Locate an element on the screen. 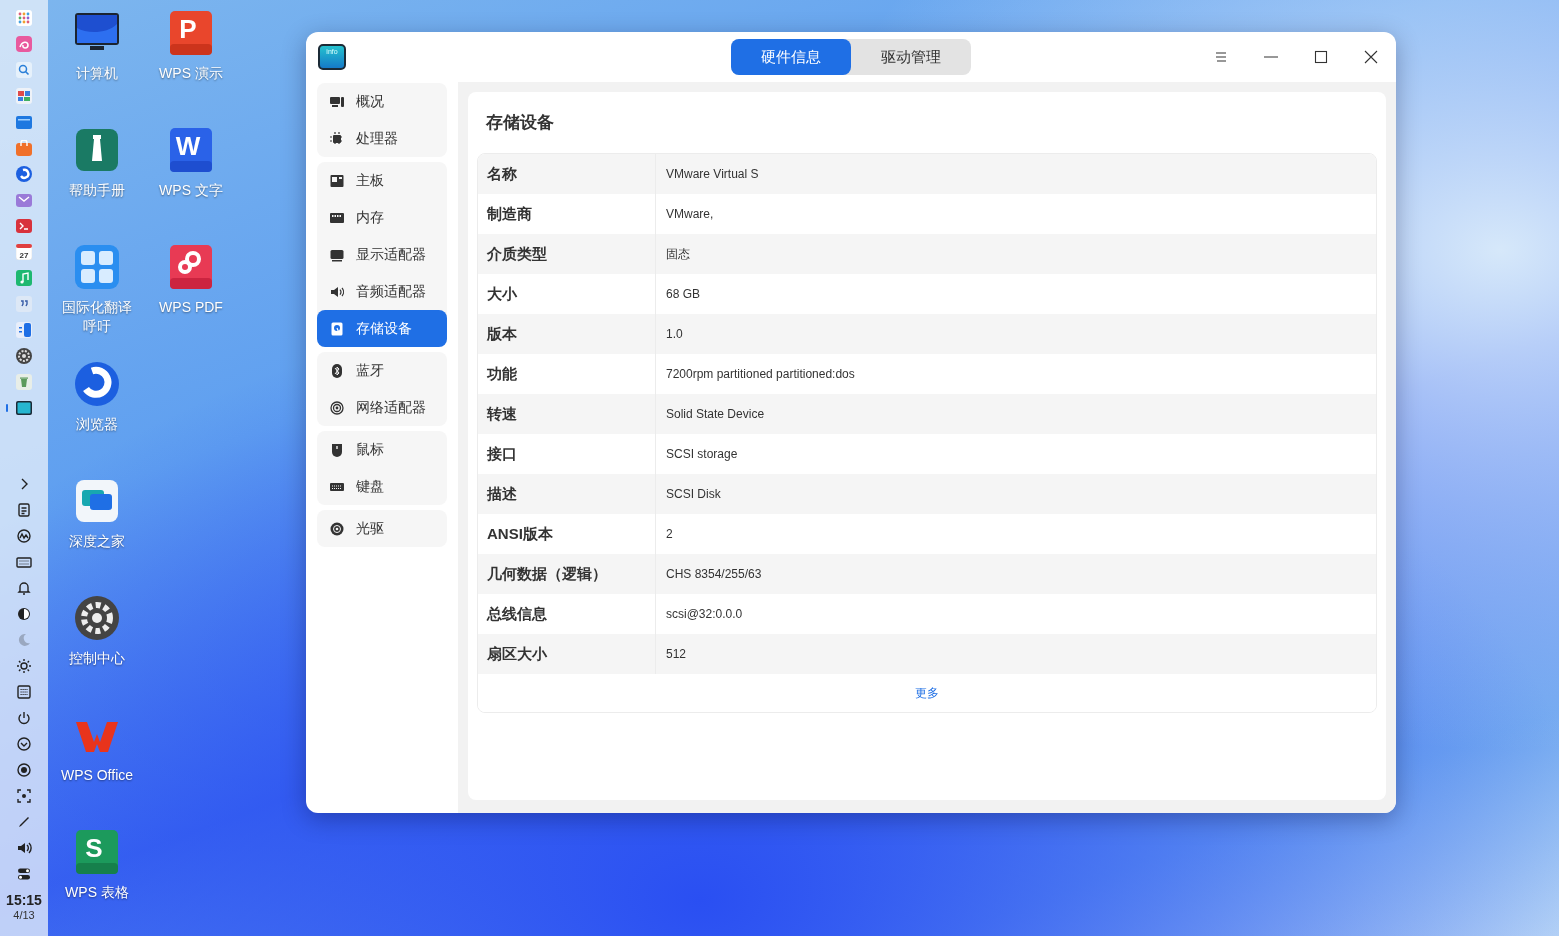  sidebar-item: 音频适配器 is located at coordinates (382, 291).